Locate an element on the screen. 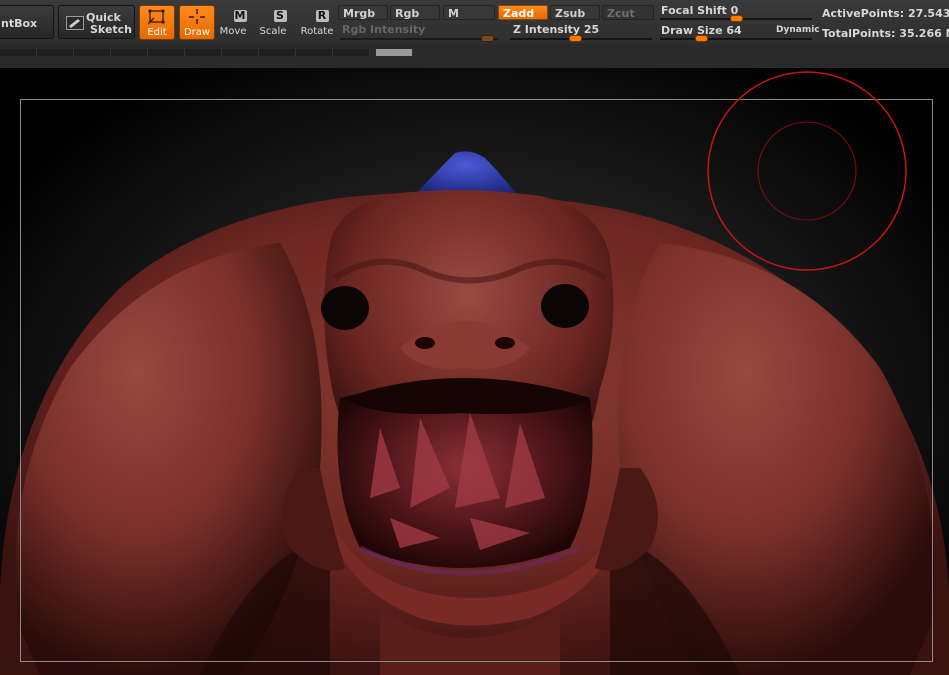 This screenshot has width=949, height=675. draw-icon is located at coordinates (197, 16).